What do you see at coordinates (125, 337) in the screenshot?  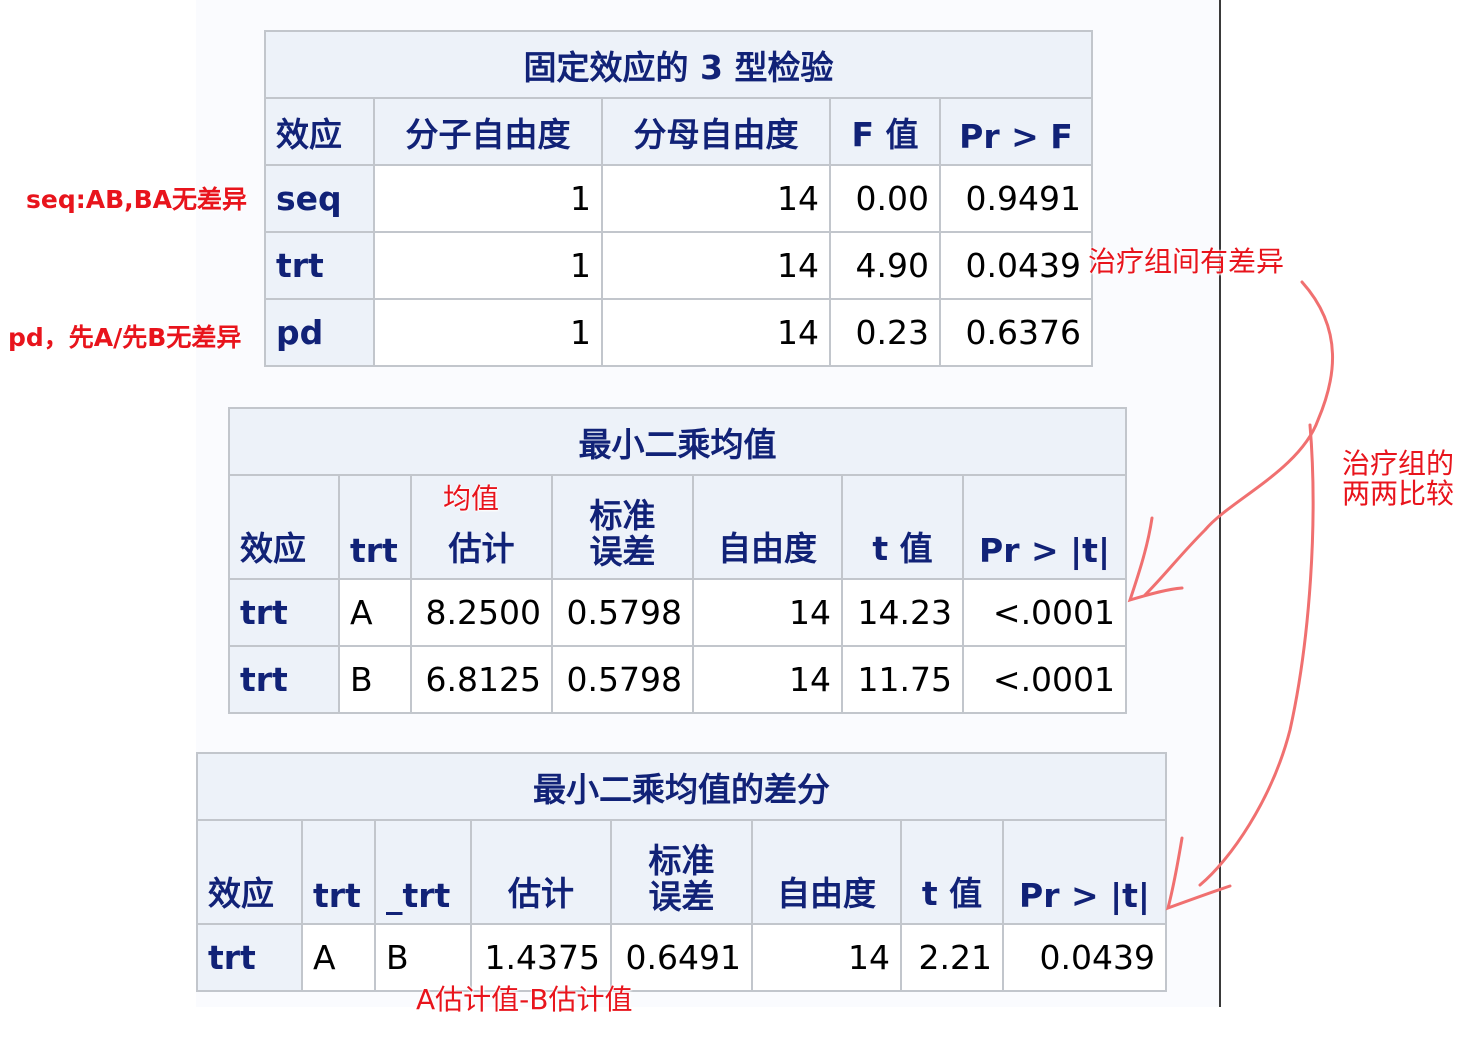 I see `pd-annotation: pd，先A/先B无差异` at bounding box center [125, 337].